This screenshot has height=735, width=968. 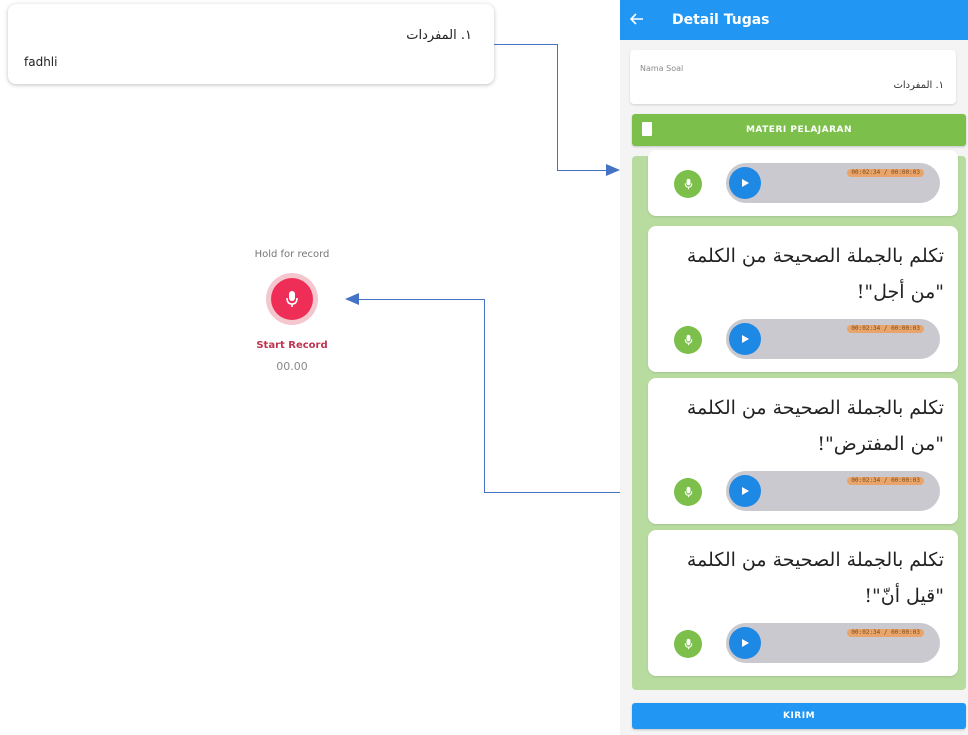 What do you see at coordinates (292, 254) in the screenshot?
I see `record-hint: Hold for record` at bounding box center [292, 254].